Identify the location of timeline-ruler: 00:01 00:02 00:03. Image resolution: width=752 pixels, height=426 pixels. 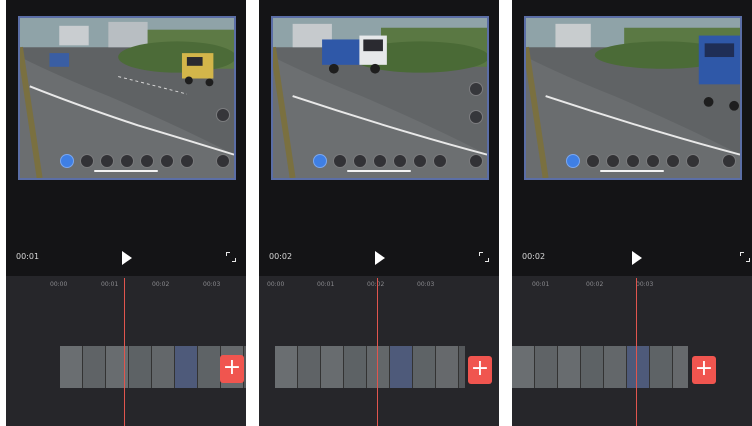
(632, 284).